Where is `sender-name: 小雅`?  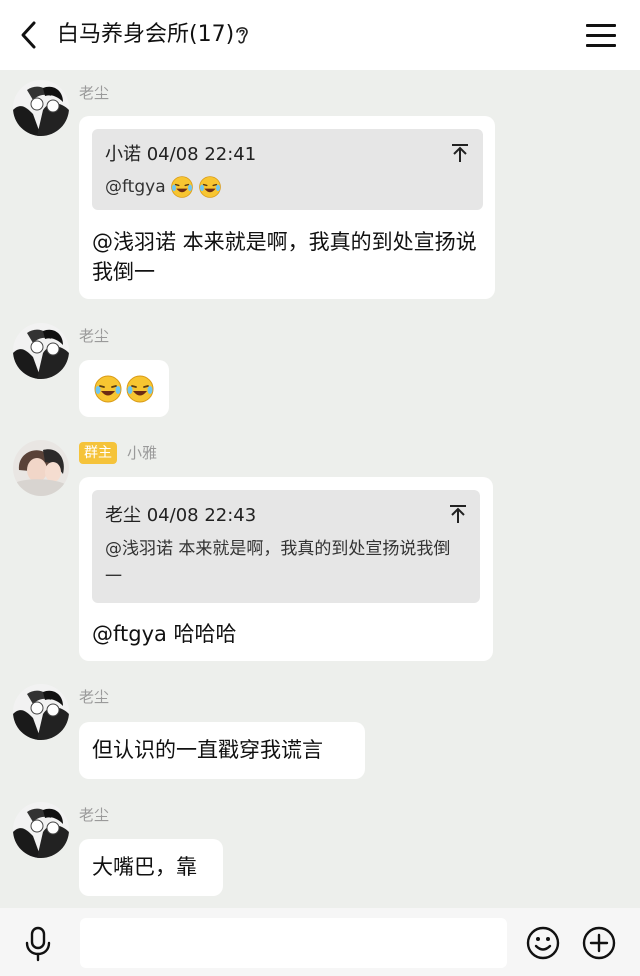 sender-name: 小雅 is located at coordinates (142, 453).